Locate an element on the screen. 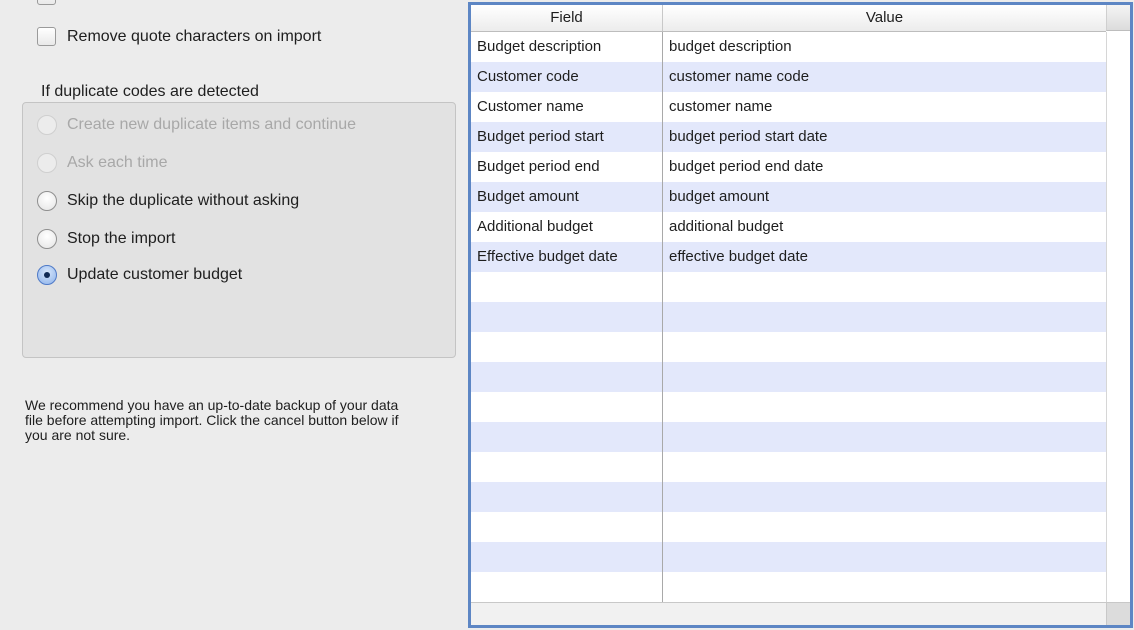  radio-label: Create new duplicate items and continue is located at coordinates (212, 124).